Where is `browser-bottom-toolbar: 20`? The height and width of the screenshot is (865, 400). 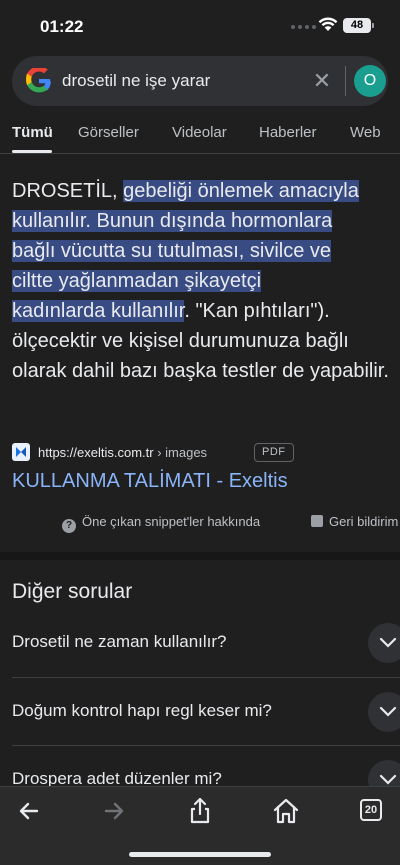 browser-bottom-toolbar: 20 is located at coordinates (200, 825).